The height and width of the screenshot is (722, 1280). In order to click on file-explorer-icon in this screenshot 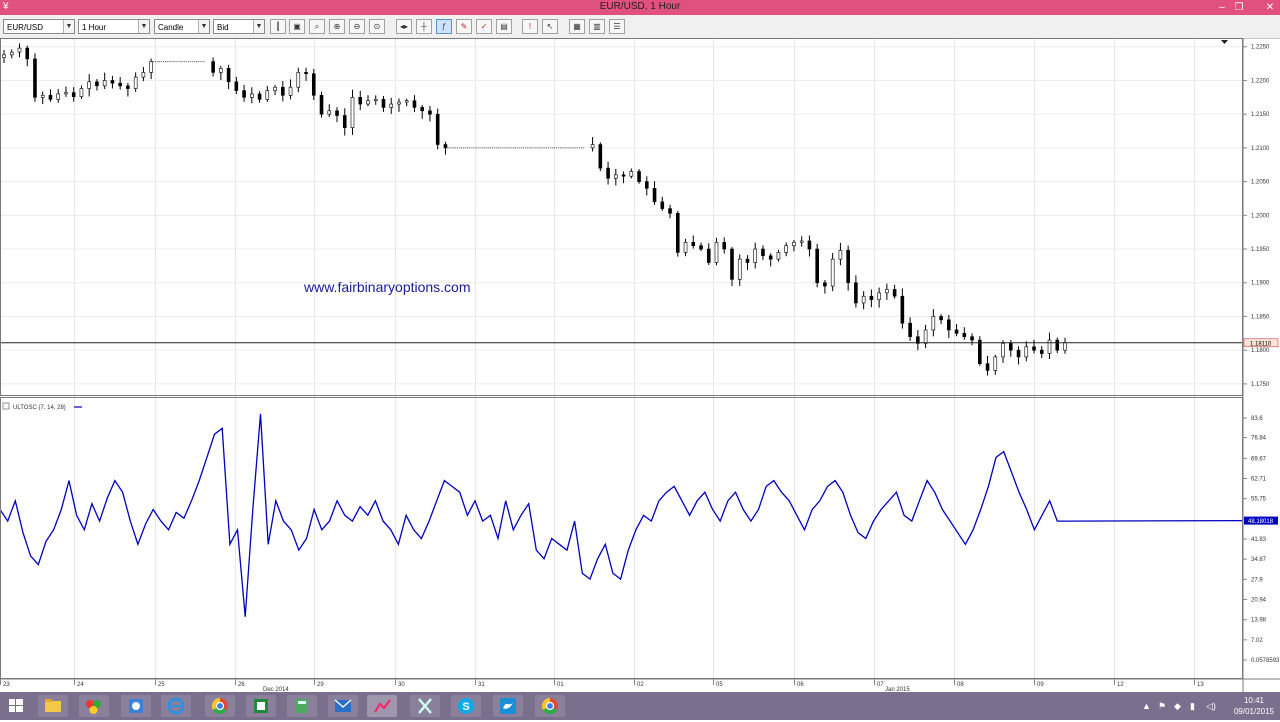, I will do `click(53, 706)`.